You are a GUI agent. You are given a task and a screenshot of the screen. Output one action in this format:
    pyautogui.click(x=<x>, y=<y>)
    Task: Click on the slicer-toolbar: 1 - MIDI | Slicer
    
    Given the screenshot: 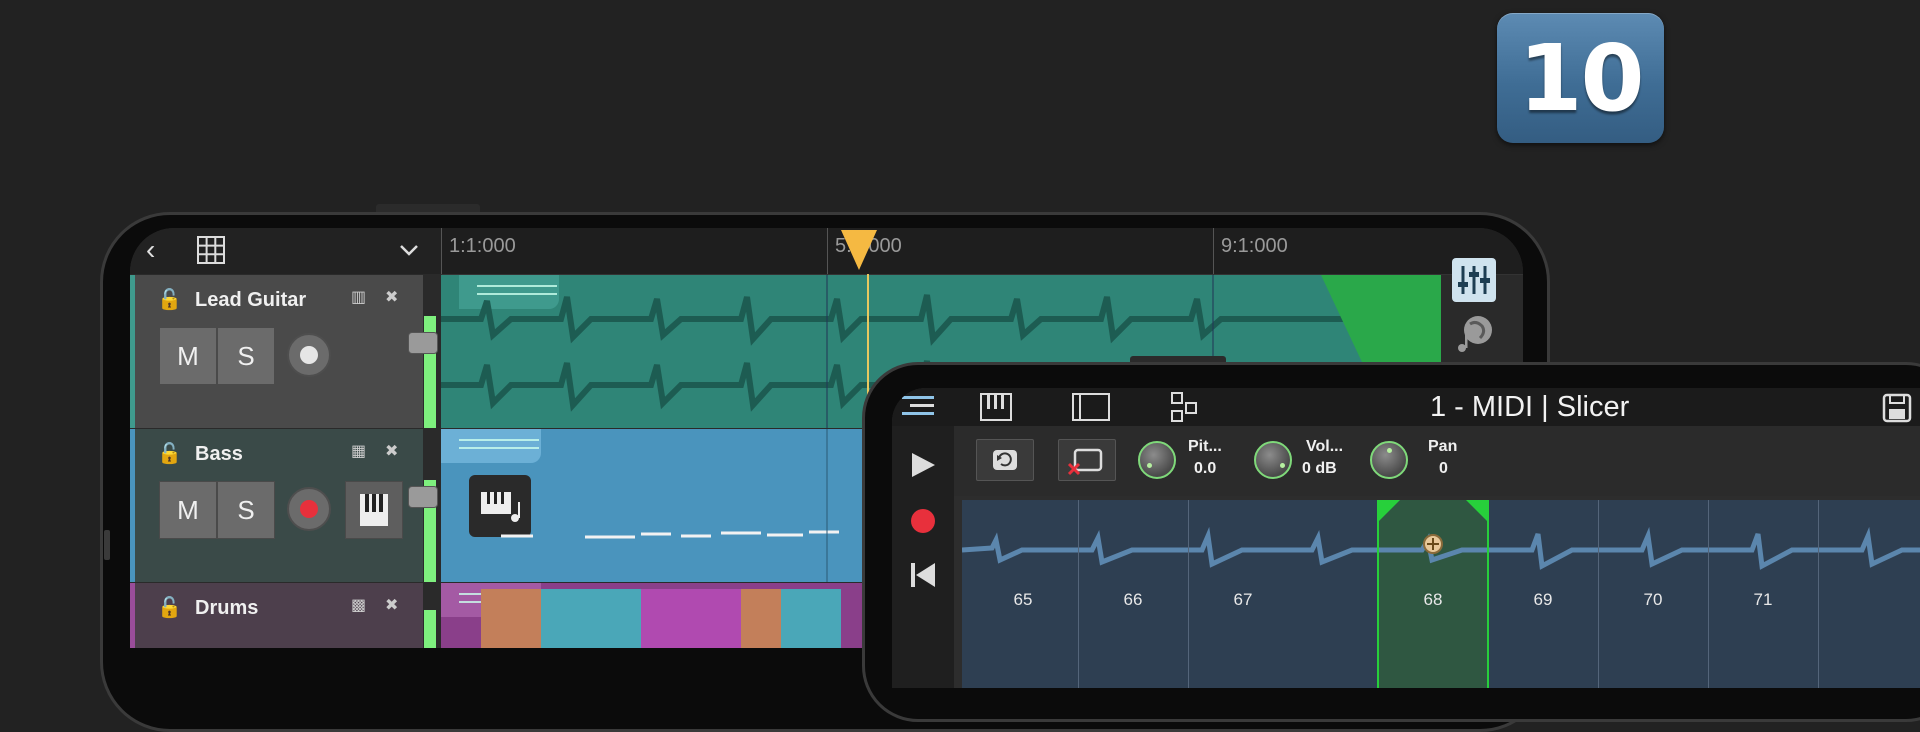 What is the action you would take?
    pyautogui.click(x=1406, y=407)
    